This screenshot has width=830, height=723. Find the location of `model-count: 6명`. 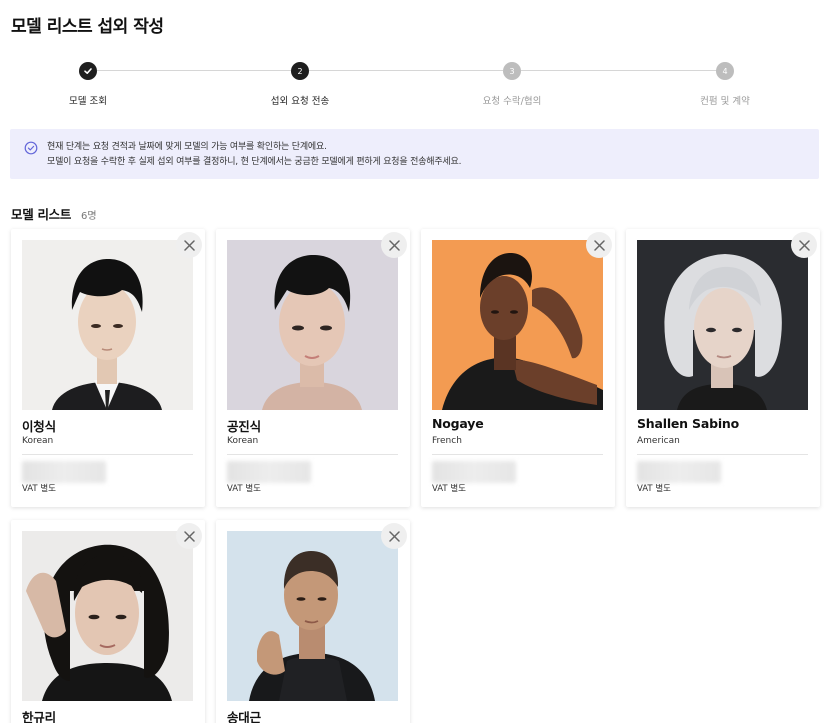

model-count: 6명 is located at coordinates (89, 216).